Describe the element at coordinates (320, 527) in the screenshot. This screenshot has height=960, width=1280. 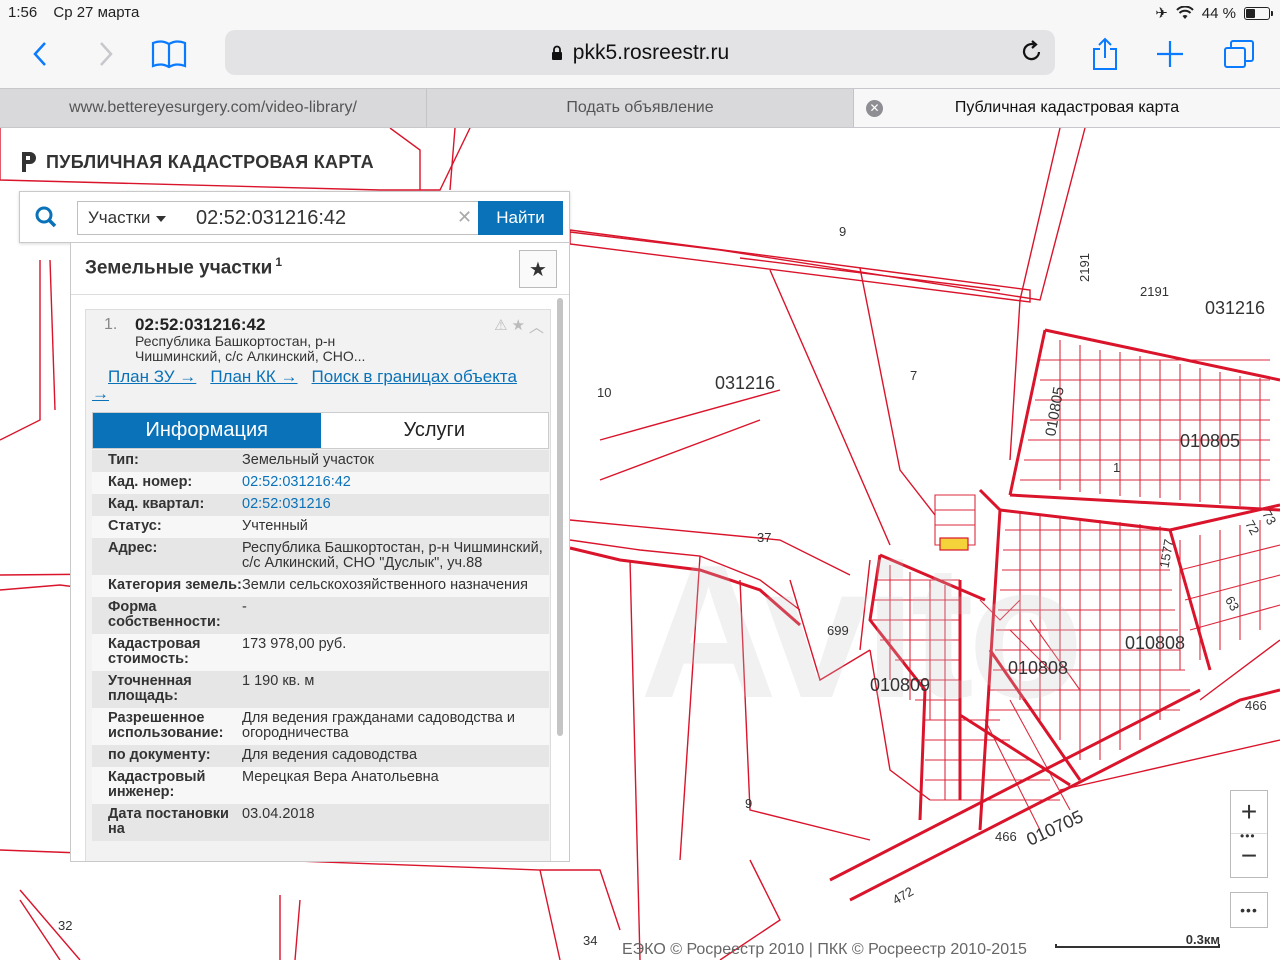
I see `info-row: Статус: Учтенный` at that location.